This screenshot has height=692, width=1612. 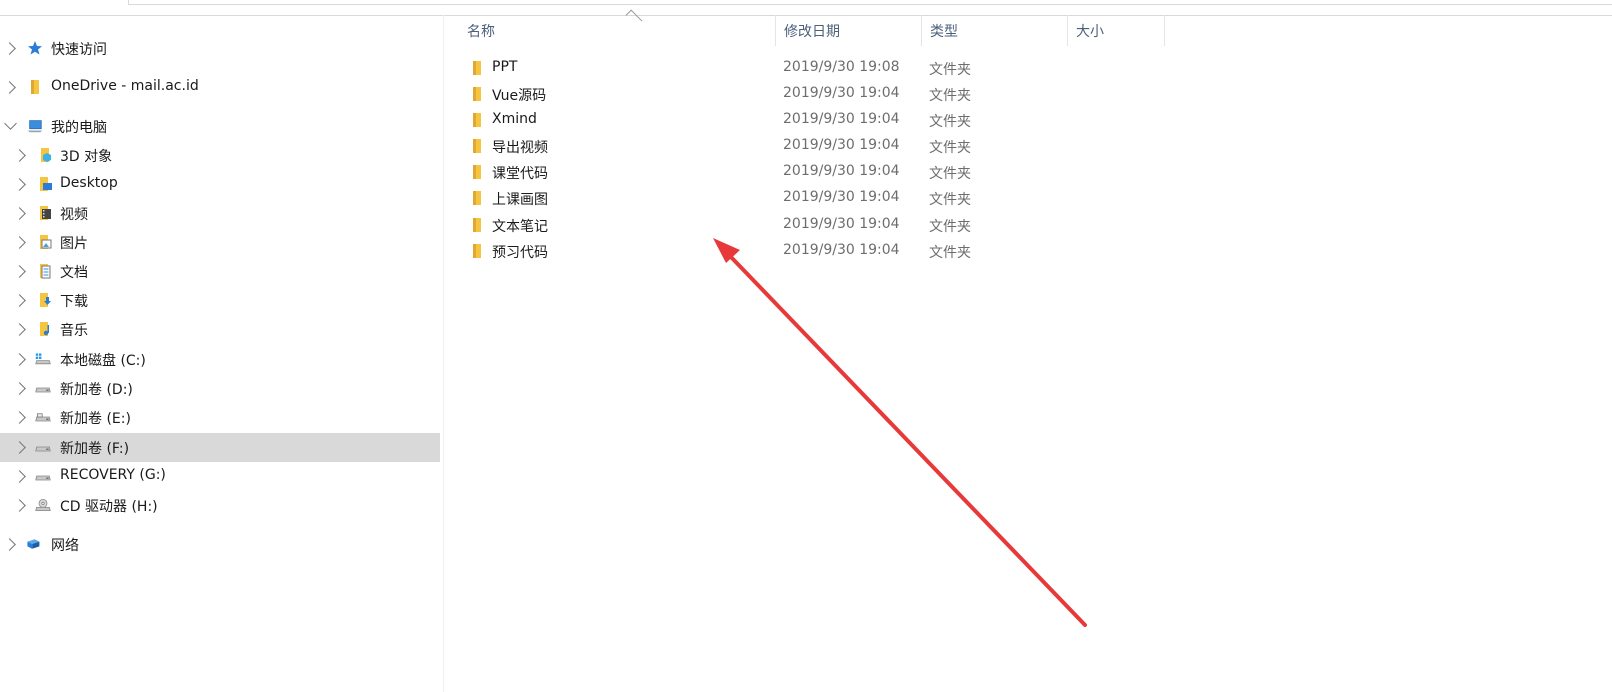 I want to click on music-icon, so click(x=45, y=329).